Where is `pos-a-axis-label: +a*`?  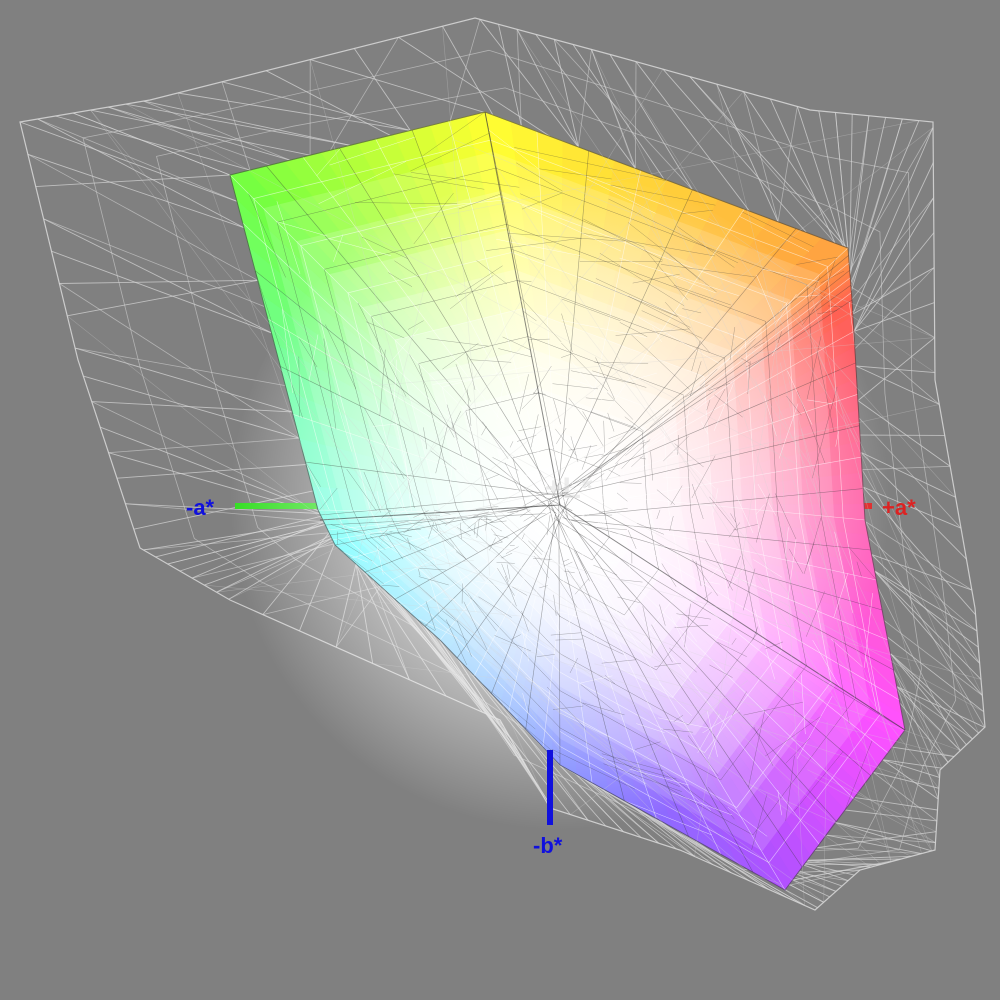 pos-a-axis-label: +a* is located at coordinates (899, 507).